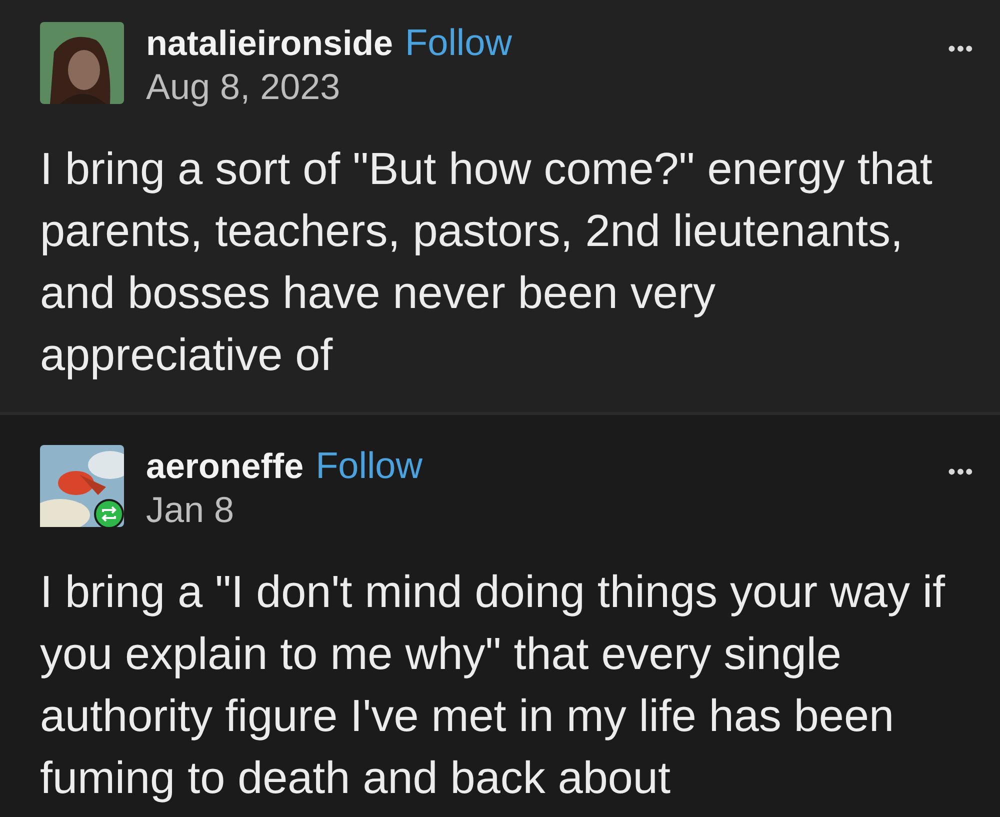 The width and height of the screenshot is (1000, 817). I want to click on username: aeroneffe, so click(225, 467).